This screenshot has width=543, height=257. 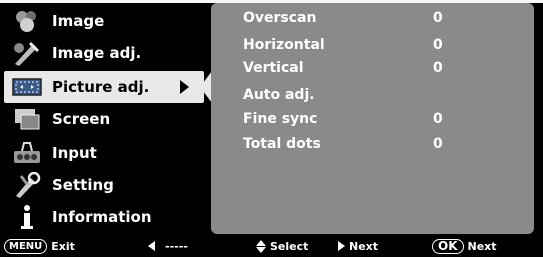 What do you see at coordinates (289, 246) in the screenshot?
I see `select-label: Select` at bounding box center [289, 246].